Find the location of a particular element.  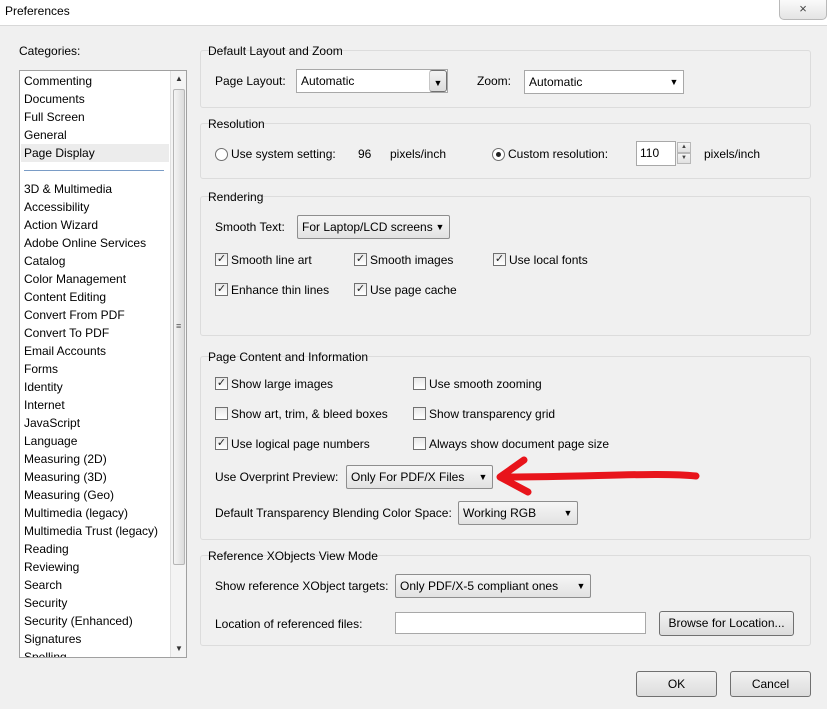

use-page-cache-checkbox: ✓ is located at coordinates (360, 289).